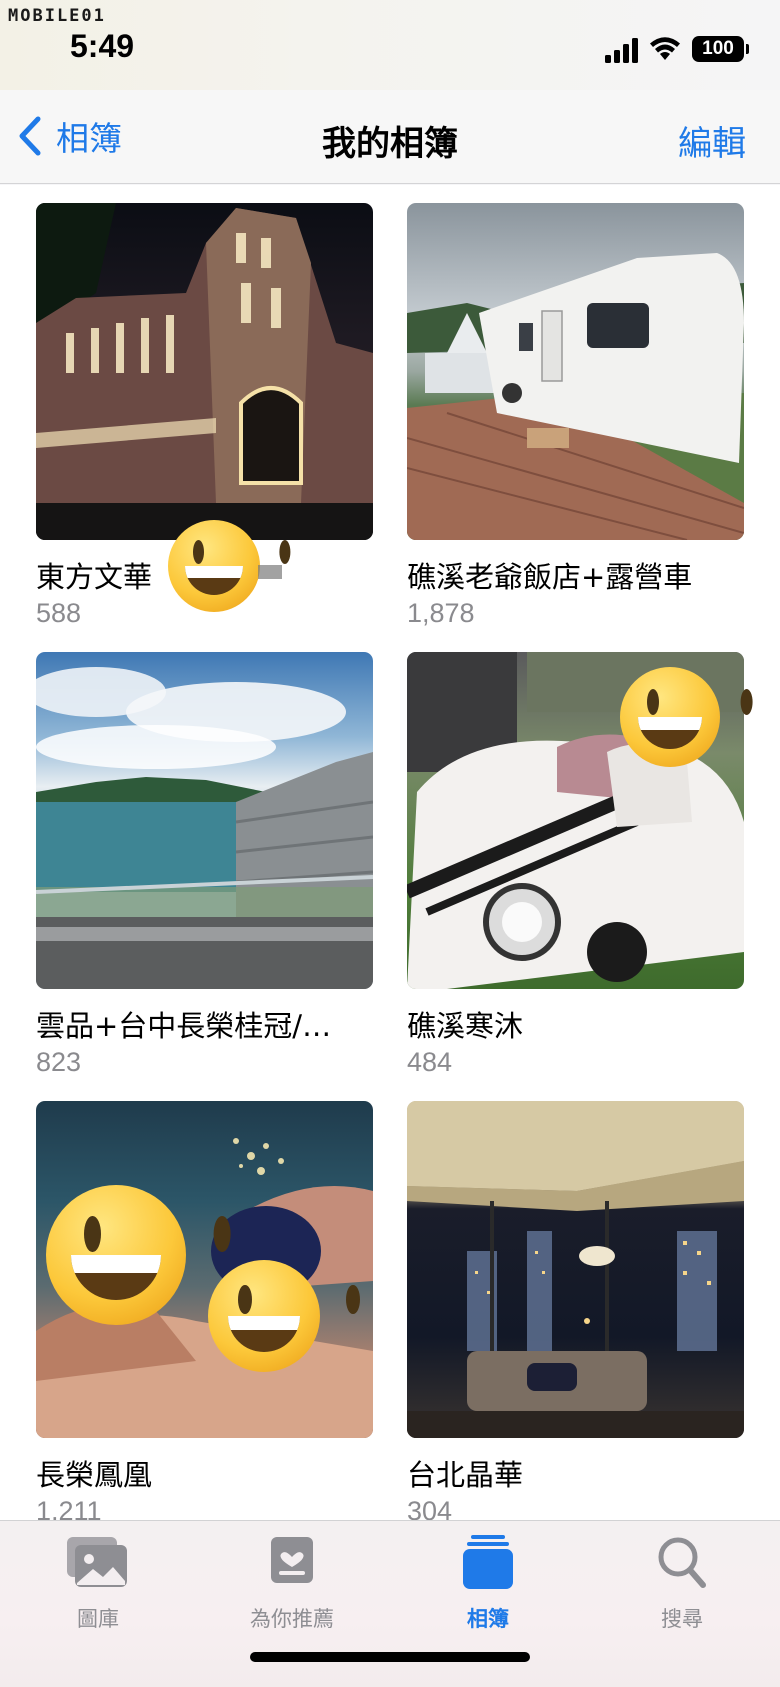 The image size is (780, 1687). I want to click on status-time: 5:49, so click(102, 46).